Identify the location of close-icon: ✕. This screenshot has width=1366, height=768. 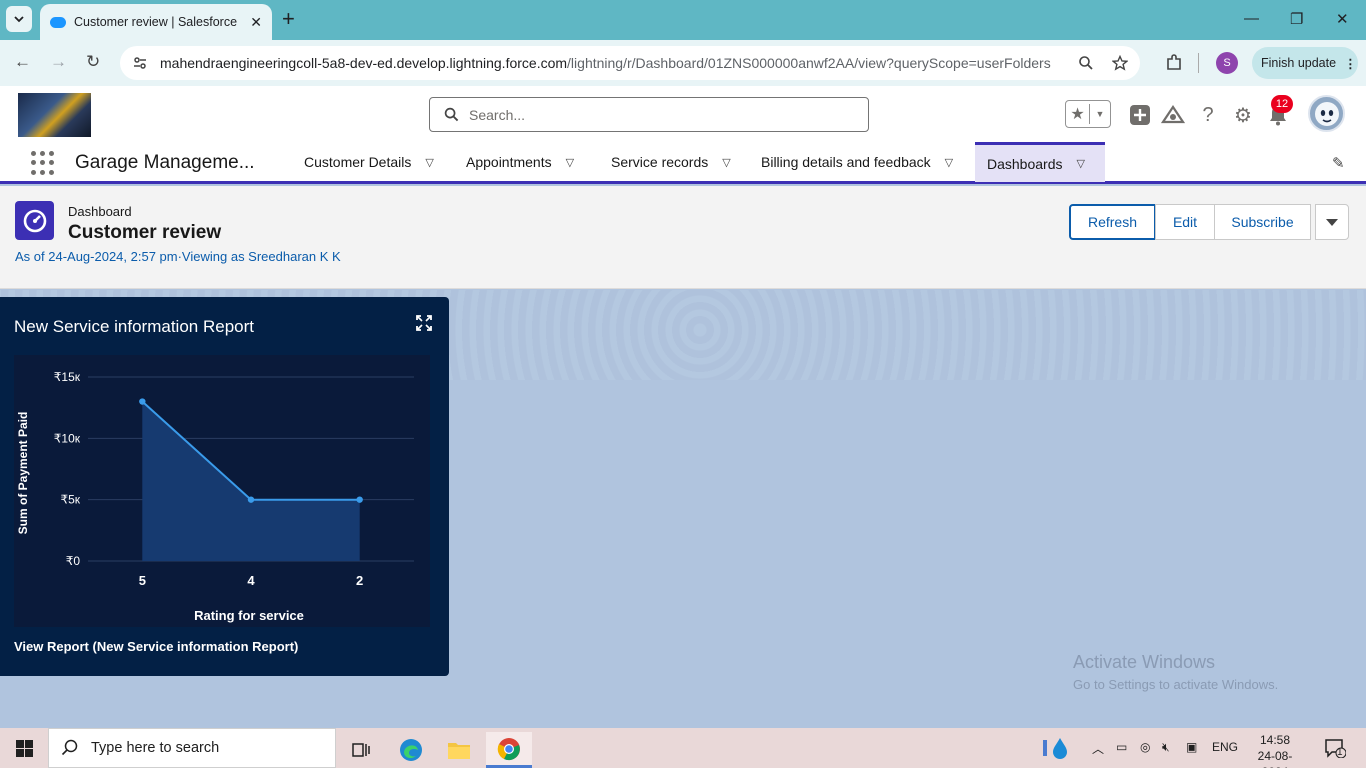
(256, 22).